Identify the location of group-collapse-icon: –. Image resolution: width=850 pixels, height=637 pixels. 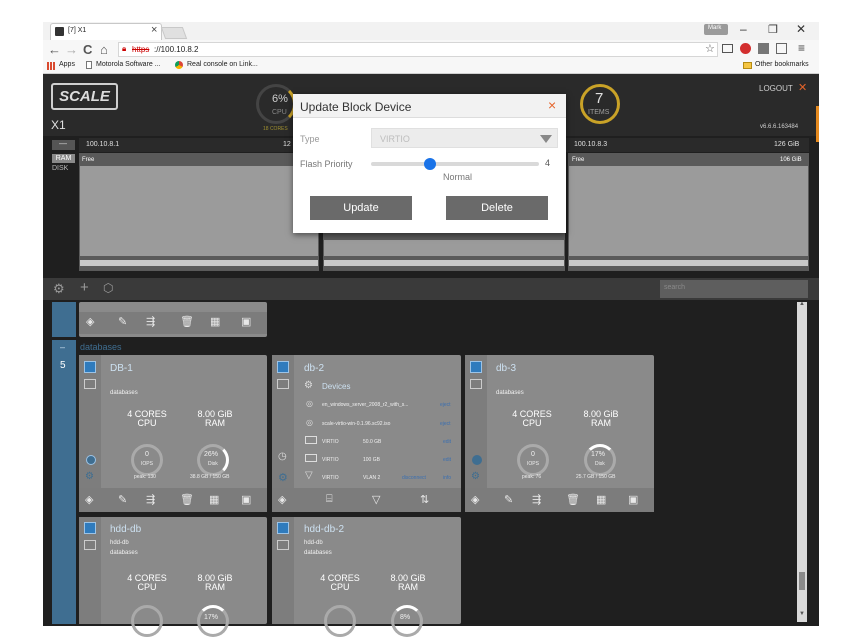
(62, 347).